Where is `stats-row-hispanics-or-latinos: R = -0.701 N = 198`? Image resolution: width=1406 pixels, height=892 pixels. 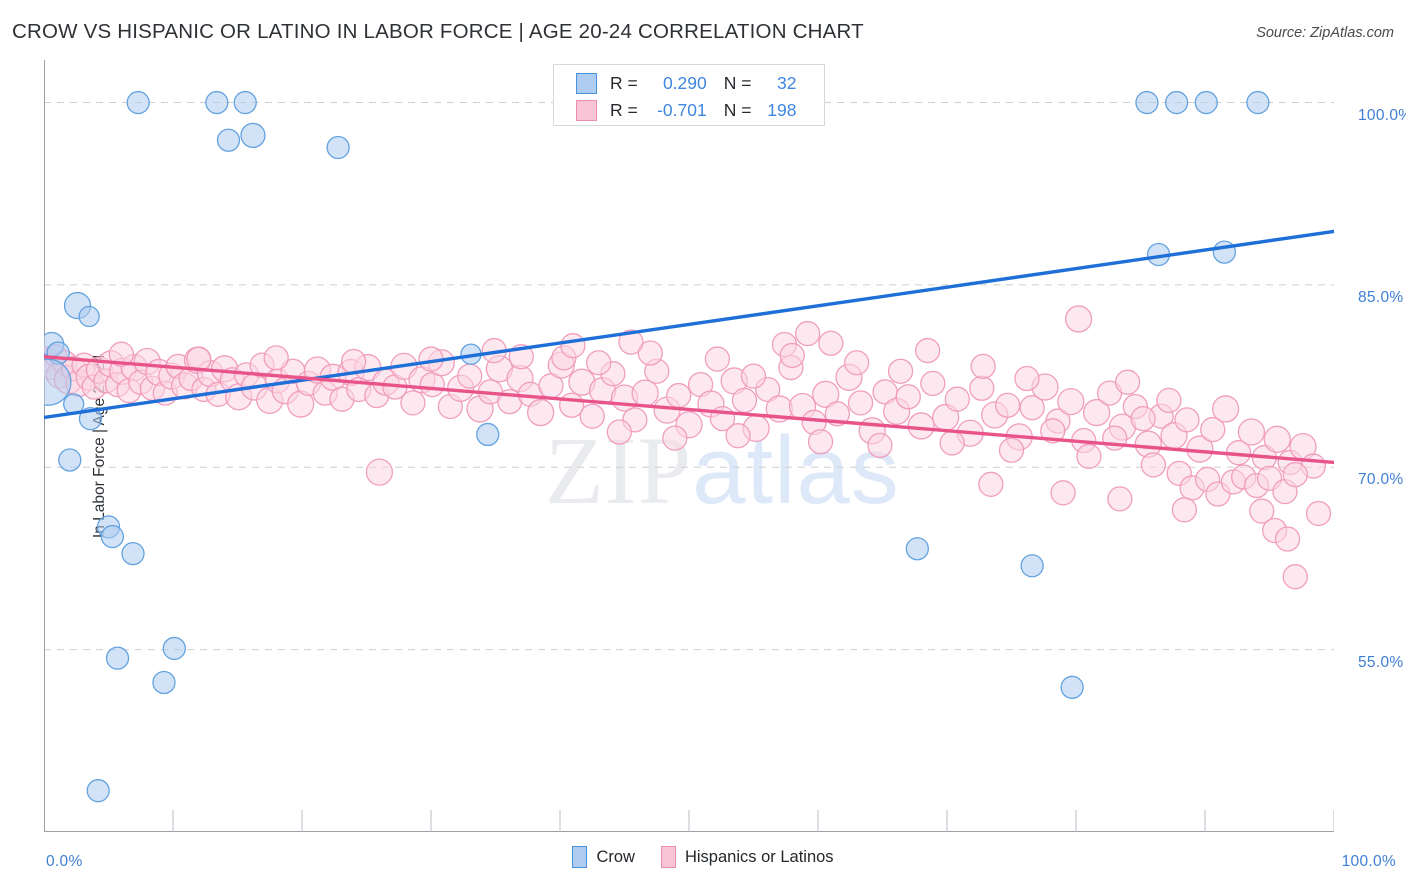 stats-row-hispanics-or-latinos: R = -0.701 N = 198 is located at coordinates (689, 110).